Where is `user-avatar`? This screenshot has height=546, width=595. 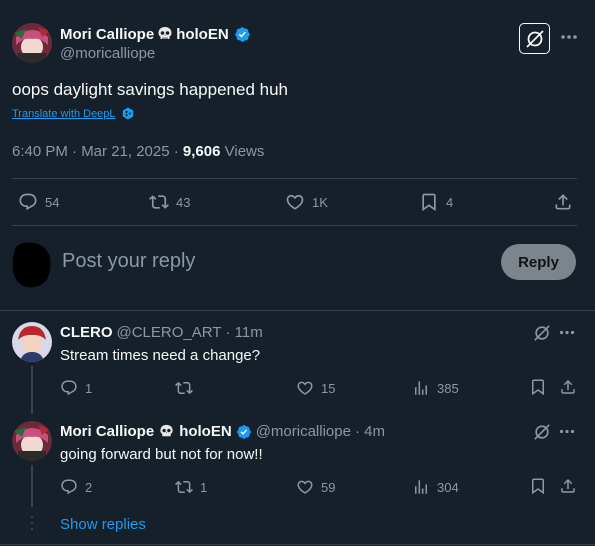
user-avatar is located at coordinates (32, 265).